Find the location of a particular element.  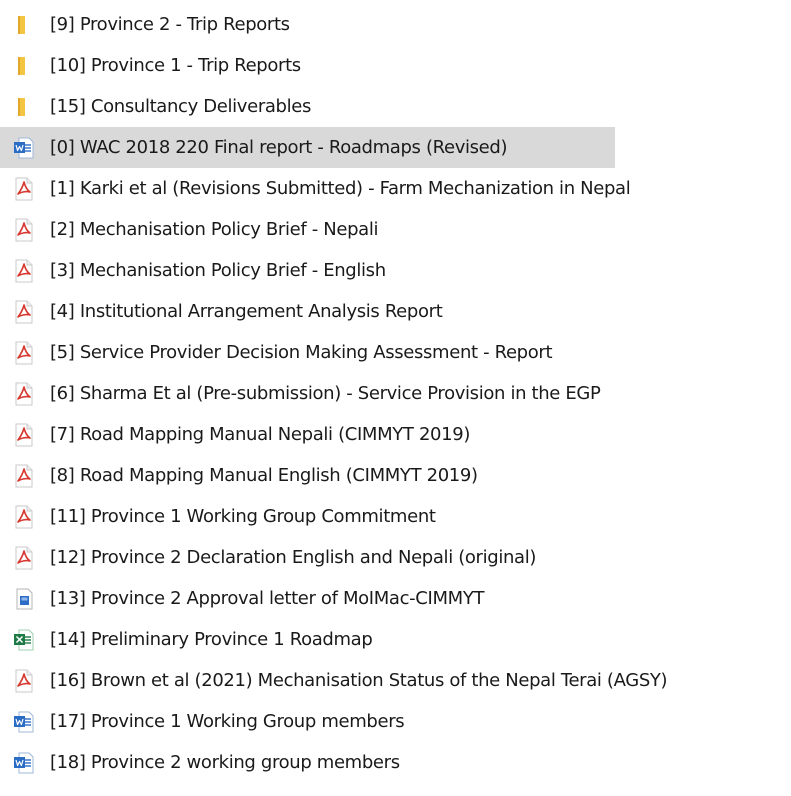

file-row: [11] Province 1 Working Group Commitment is located at coordinates (395, 516).